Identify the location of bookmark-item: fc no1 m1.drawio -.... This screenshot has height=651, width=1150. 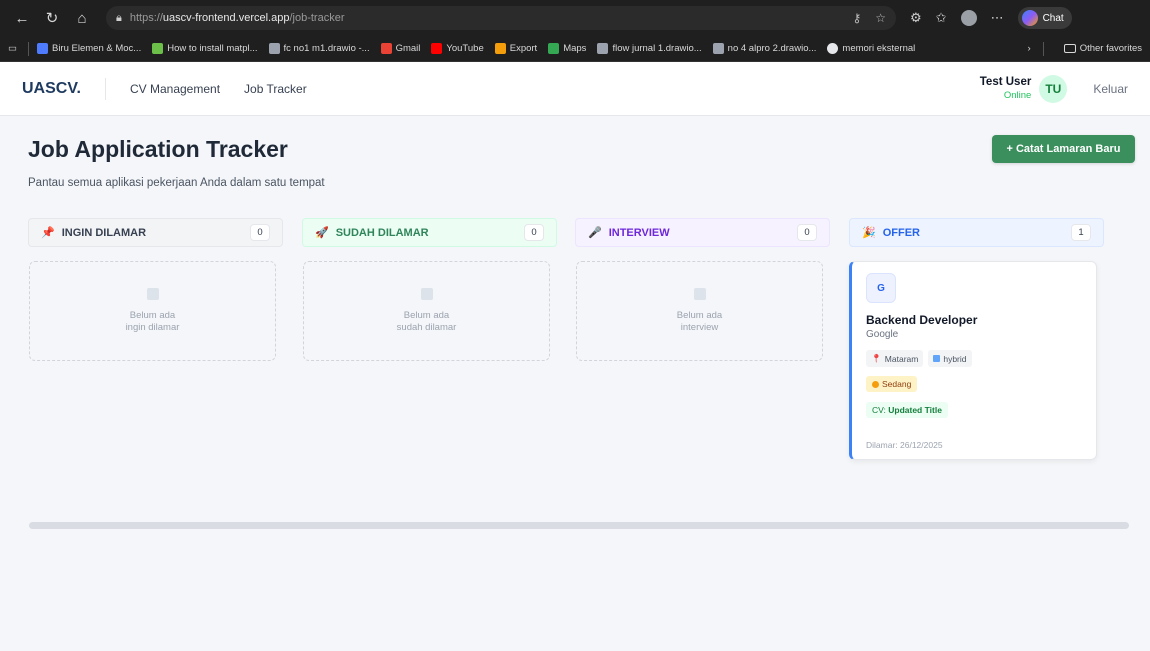
(319, 48).